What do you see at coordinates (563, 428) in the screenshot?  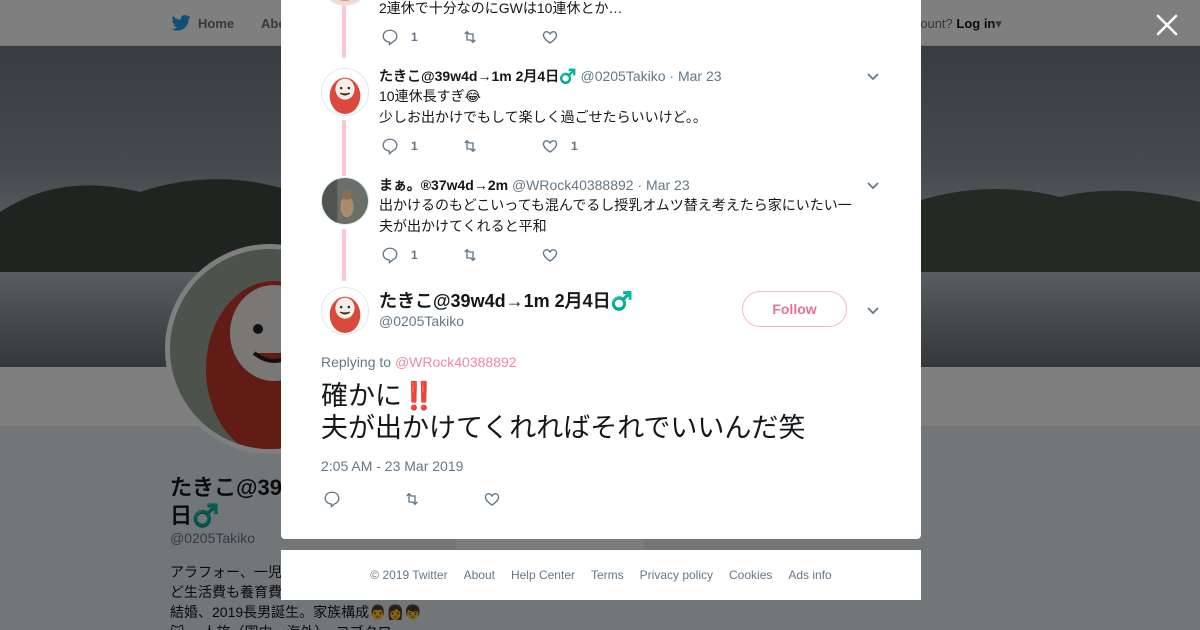 I see `main-tweet-text-line: 夫が出かけてくれればそれでいいんだ笑` at bounding box center [563, 428].